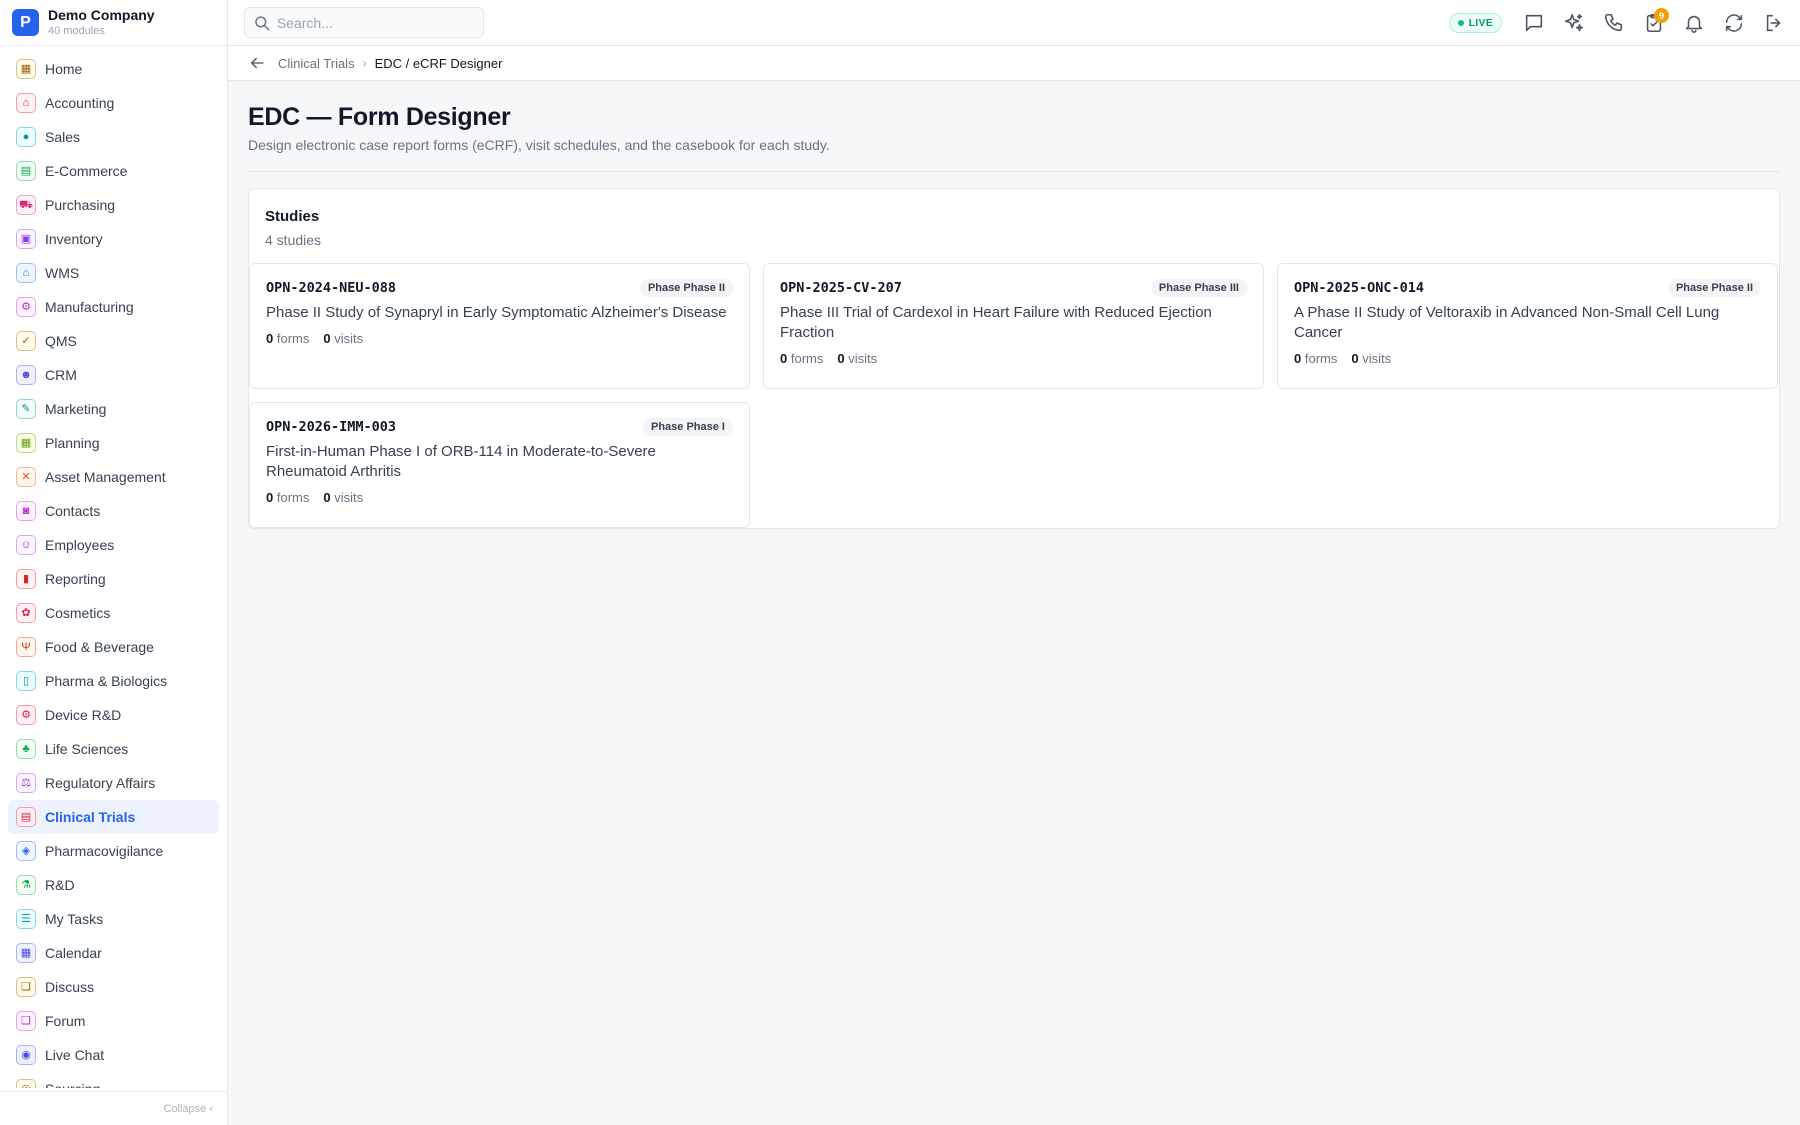 The image size is (1800, 1125). Describe the element at coordinates (26, 953) in the screenshot. I see `calendar-icon: ▦` at that location.